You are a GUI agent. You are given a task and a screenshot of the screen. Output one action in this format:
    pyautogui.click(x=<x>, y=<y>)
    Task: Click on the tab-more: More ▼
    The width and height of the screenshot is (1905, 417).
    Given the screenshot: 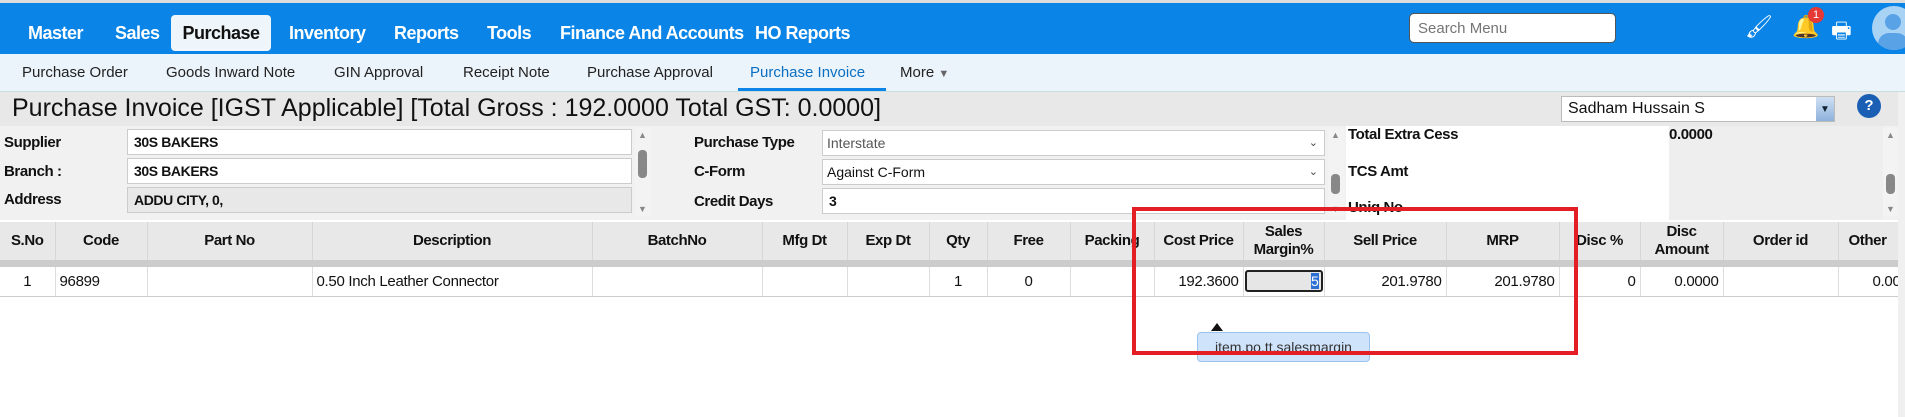 What is the action you would take?
    pyautogui.click(x=924, y=72)
    